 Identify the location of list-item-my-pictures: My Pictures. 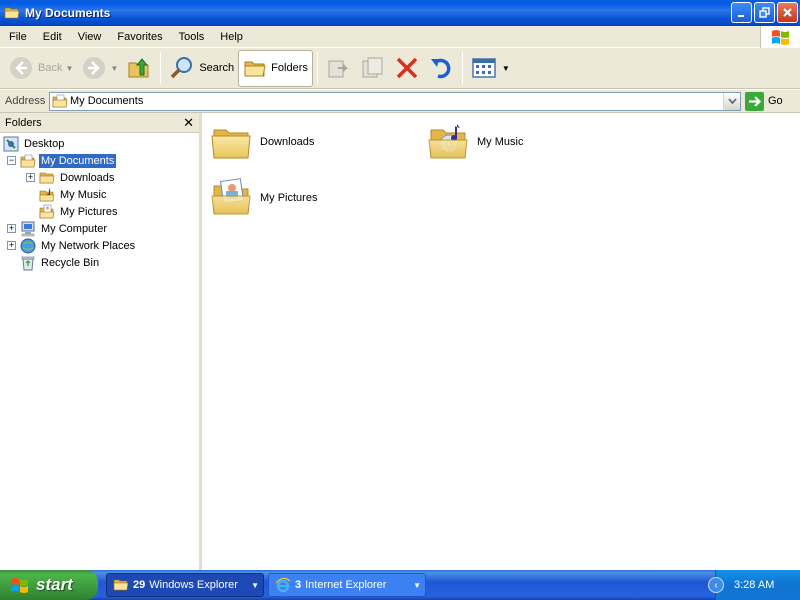
(263, 198).